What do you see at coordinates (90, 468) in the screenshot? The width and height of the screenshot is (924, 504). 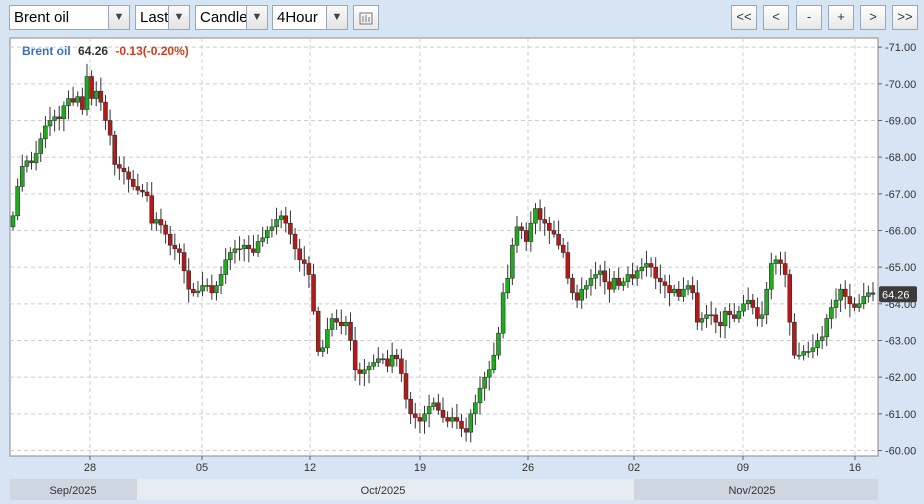 I see `x-tick-label: 28` at bounding box center [90, 468].